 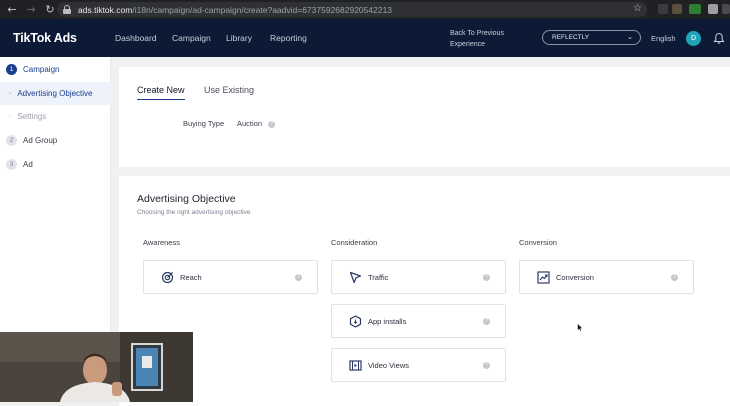 I want to click on chevron-down-icon: ⌄, so click(x=630, y=37).